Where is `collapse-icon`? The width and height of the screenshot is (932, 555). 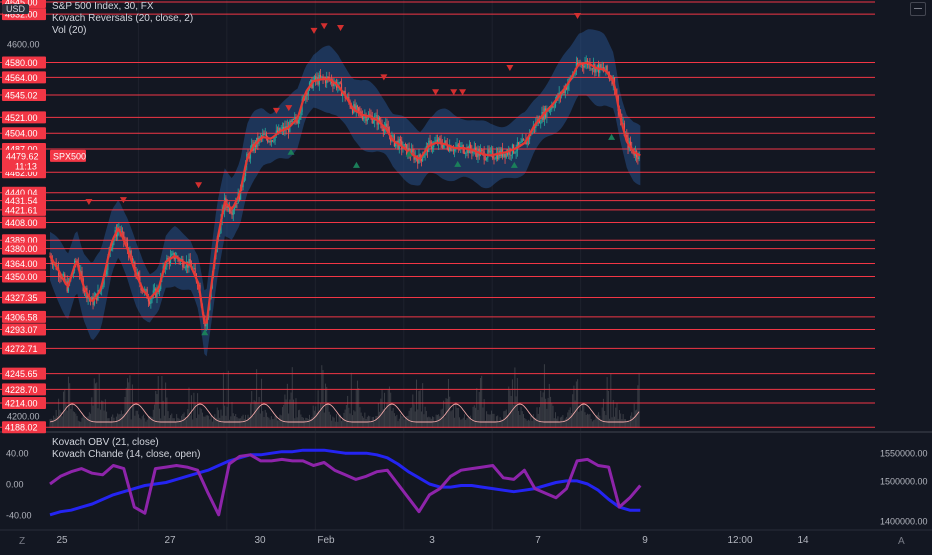 collapse-icon is located at coordinates (918, 9).